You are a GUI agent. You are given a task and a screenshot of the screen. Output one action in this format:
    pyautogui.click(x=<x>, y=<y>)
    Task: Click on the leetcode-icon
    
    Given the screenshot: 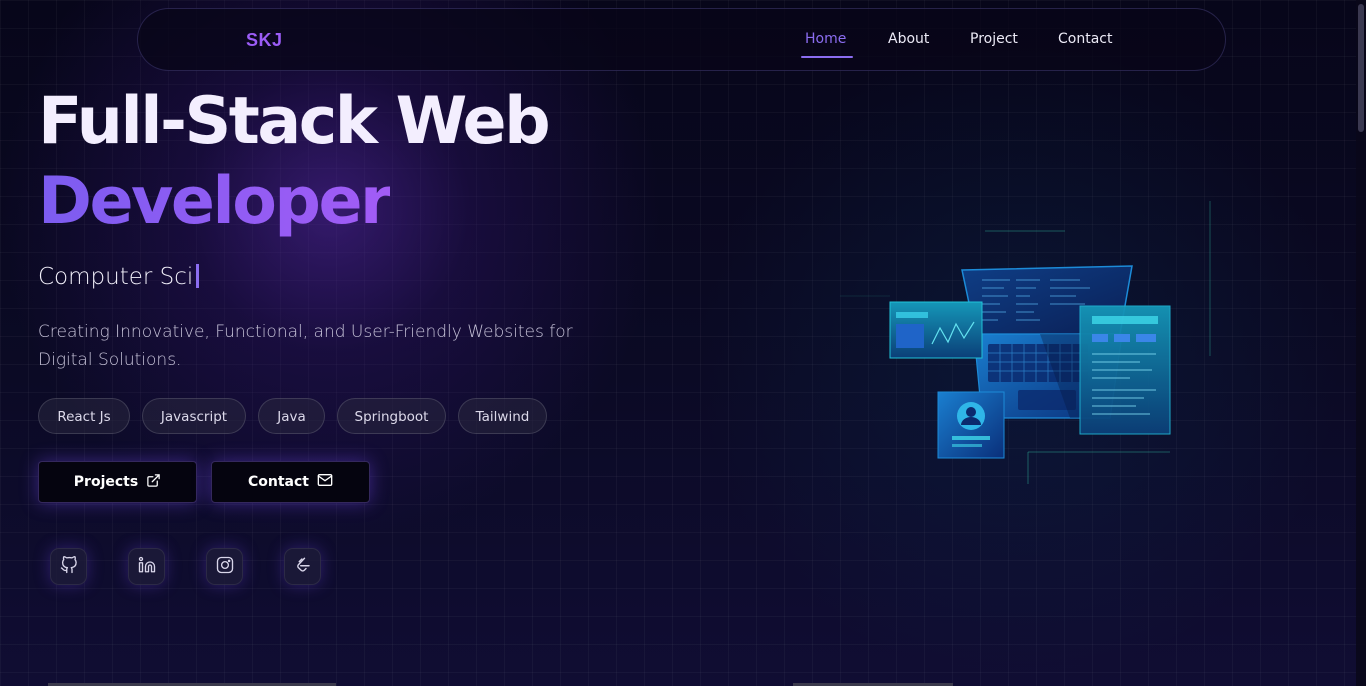 What is the action you would take?
    pyautogui.click(x=303, y=567)
    